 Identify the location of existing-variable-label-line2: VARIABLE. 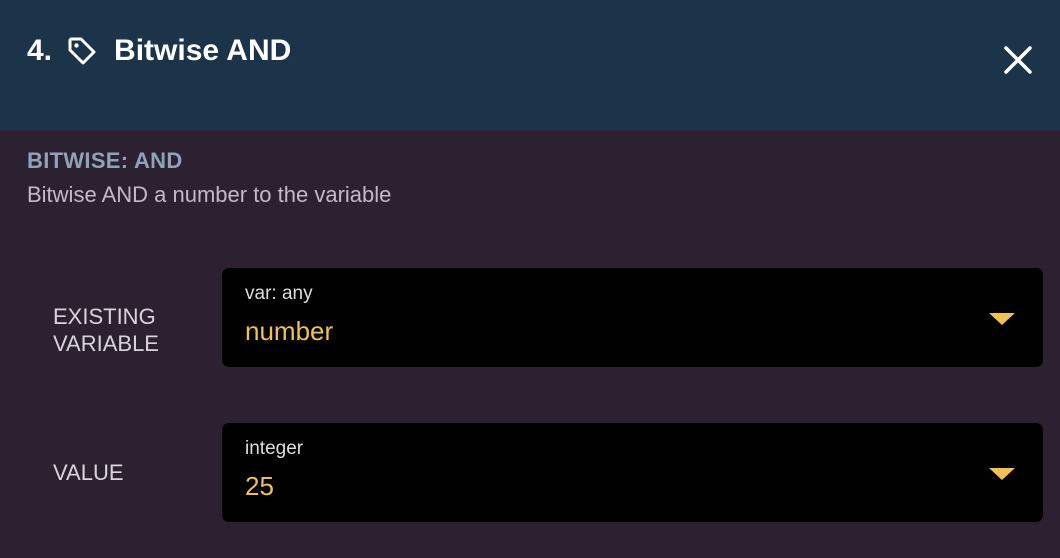
(106, 343).